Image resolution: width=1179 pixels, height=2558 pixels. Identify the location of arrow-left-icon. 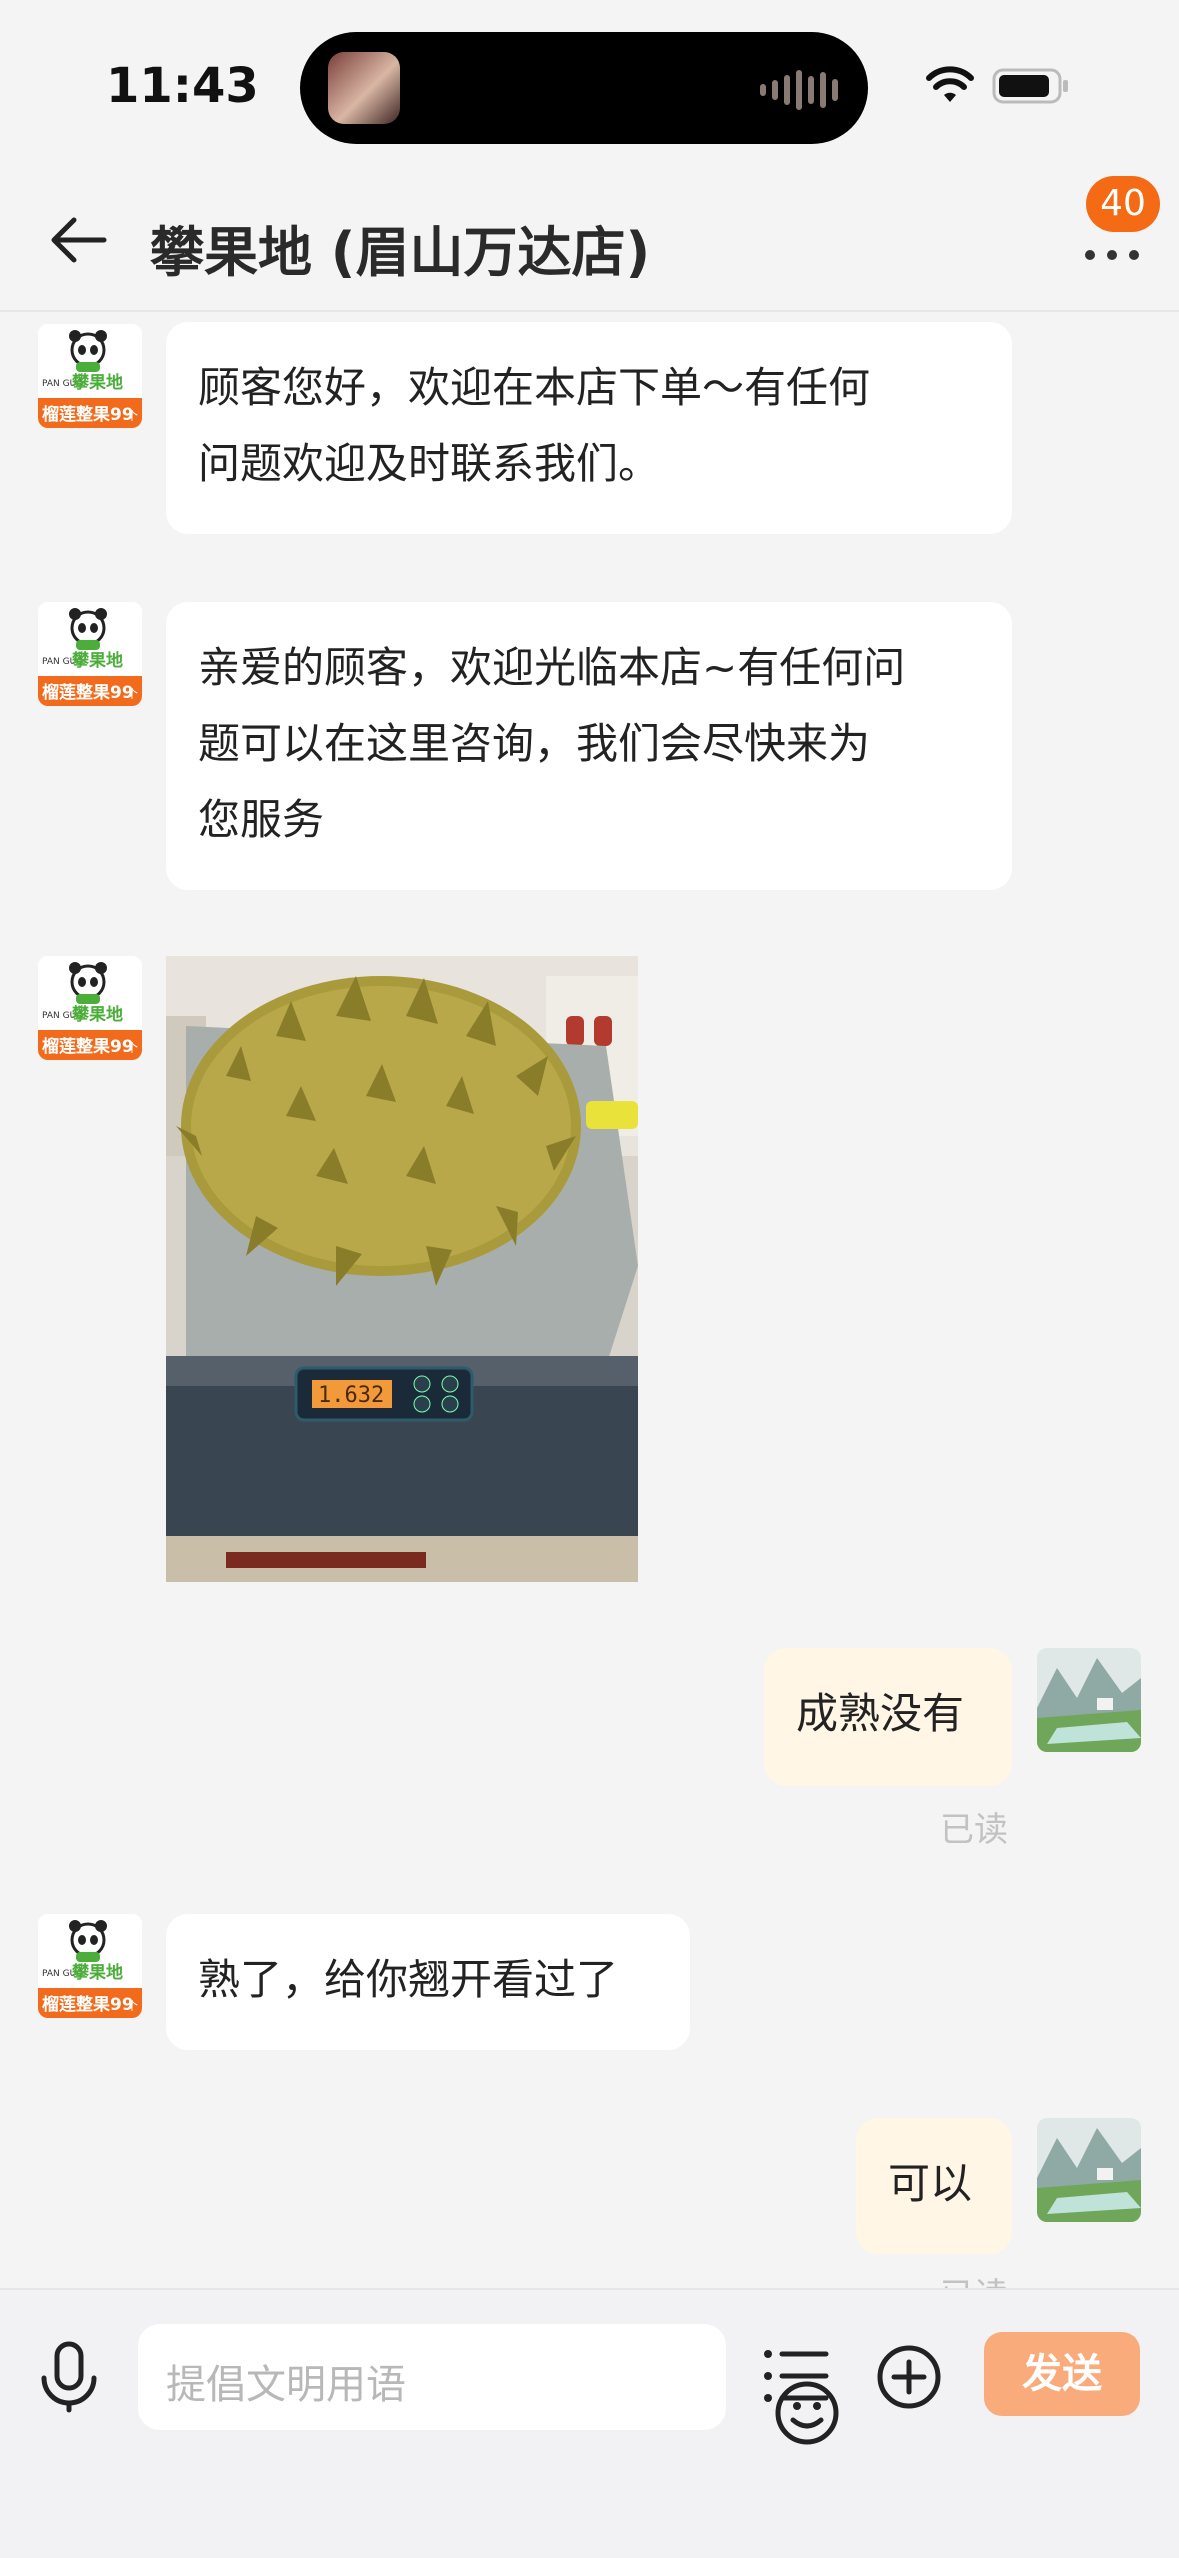
(78, 240).